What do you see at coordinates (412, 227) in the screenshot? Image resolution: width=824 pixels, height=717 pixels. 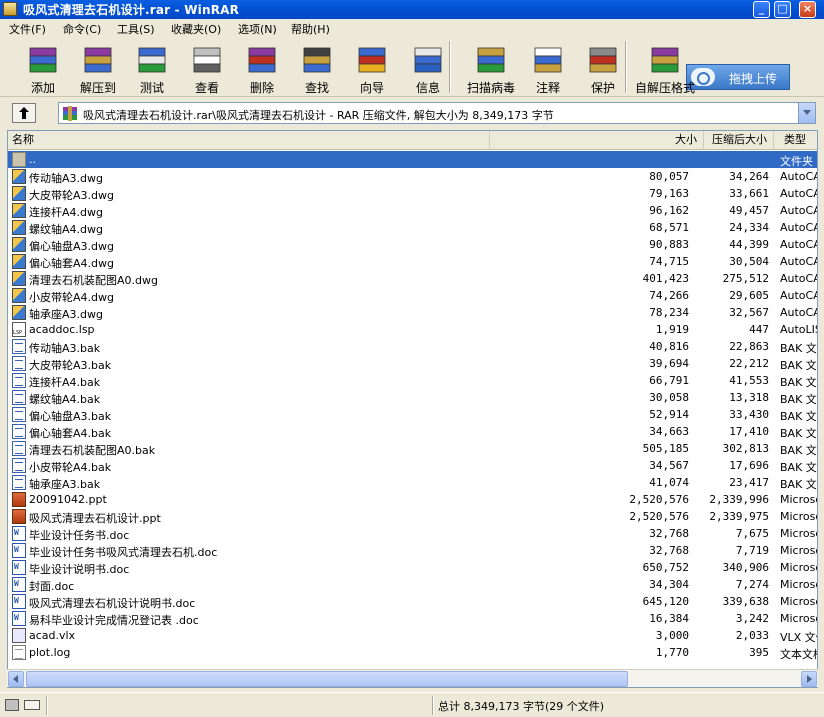 I see `file-row: 螺纹轴A4.dwg 68,571 24,334 AutoCAD` at bounding box center [412, 227].